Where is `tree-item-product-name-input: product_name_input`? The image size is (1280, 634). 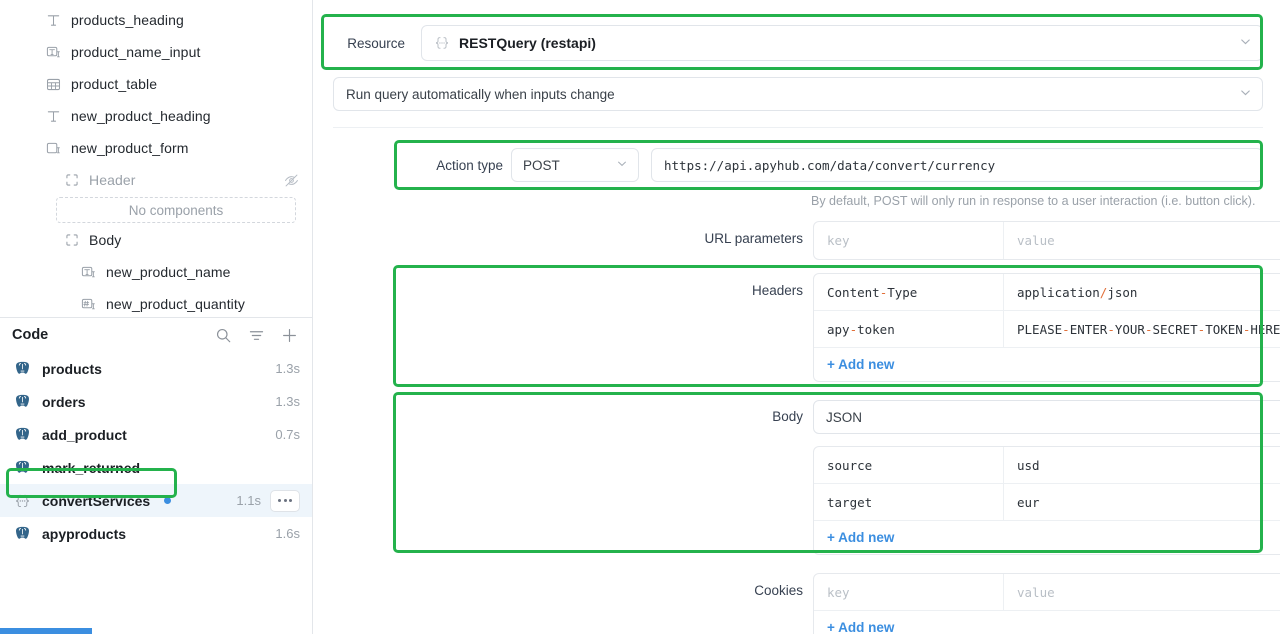
tree-item-product-name-input: product_name_input is located at coordinates (156, 52).